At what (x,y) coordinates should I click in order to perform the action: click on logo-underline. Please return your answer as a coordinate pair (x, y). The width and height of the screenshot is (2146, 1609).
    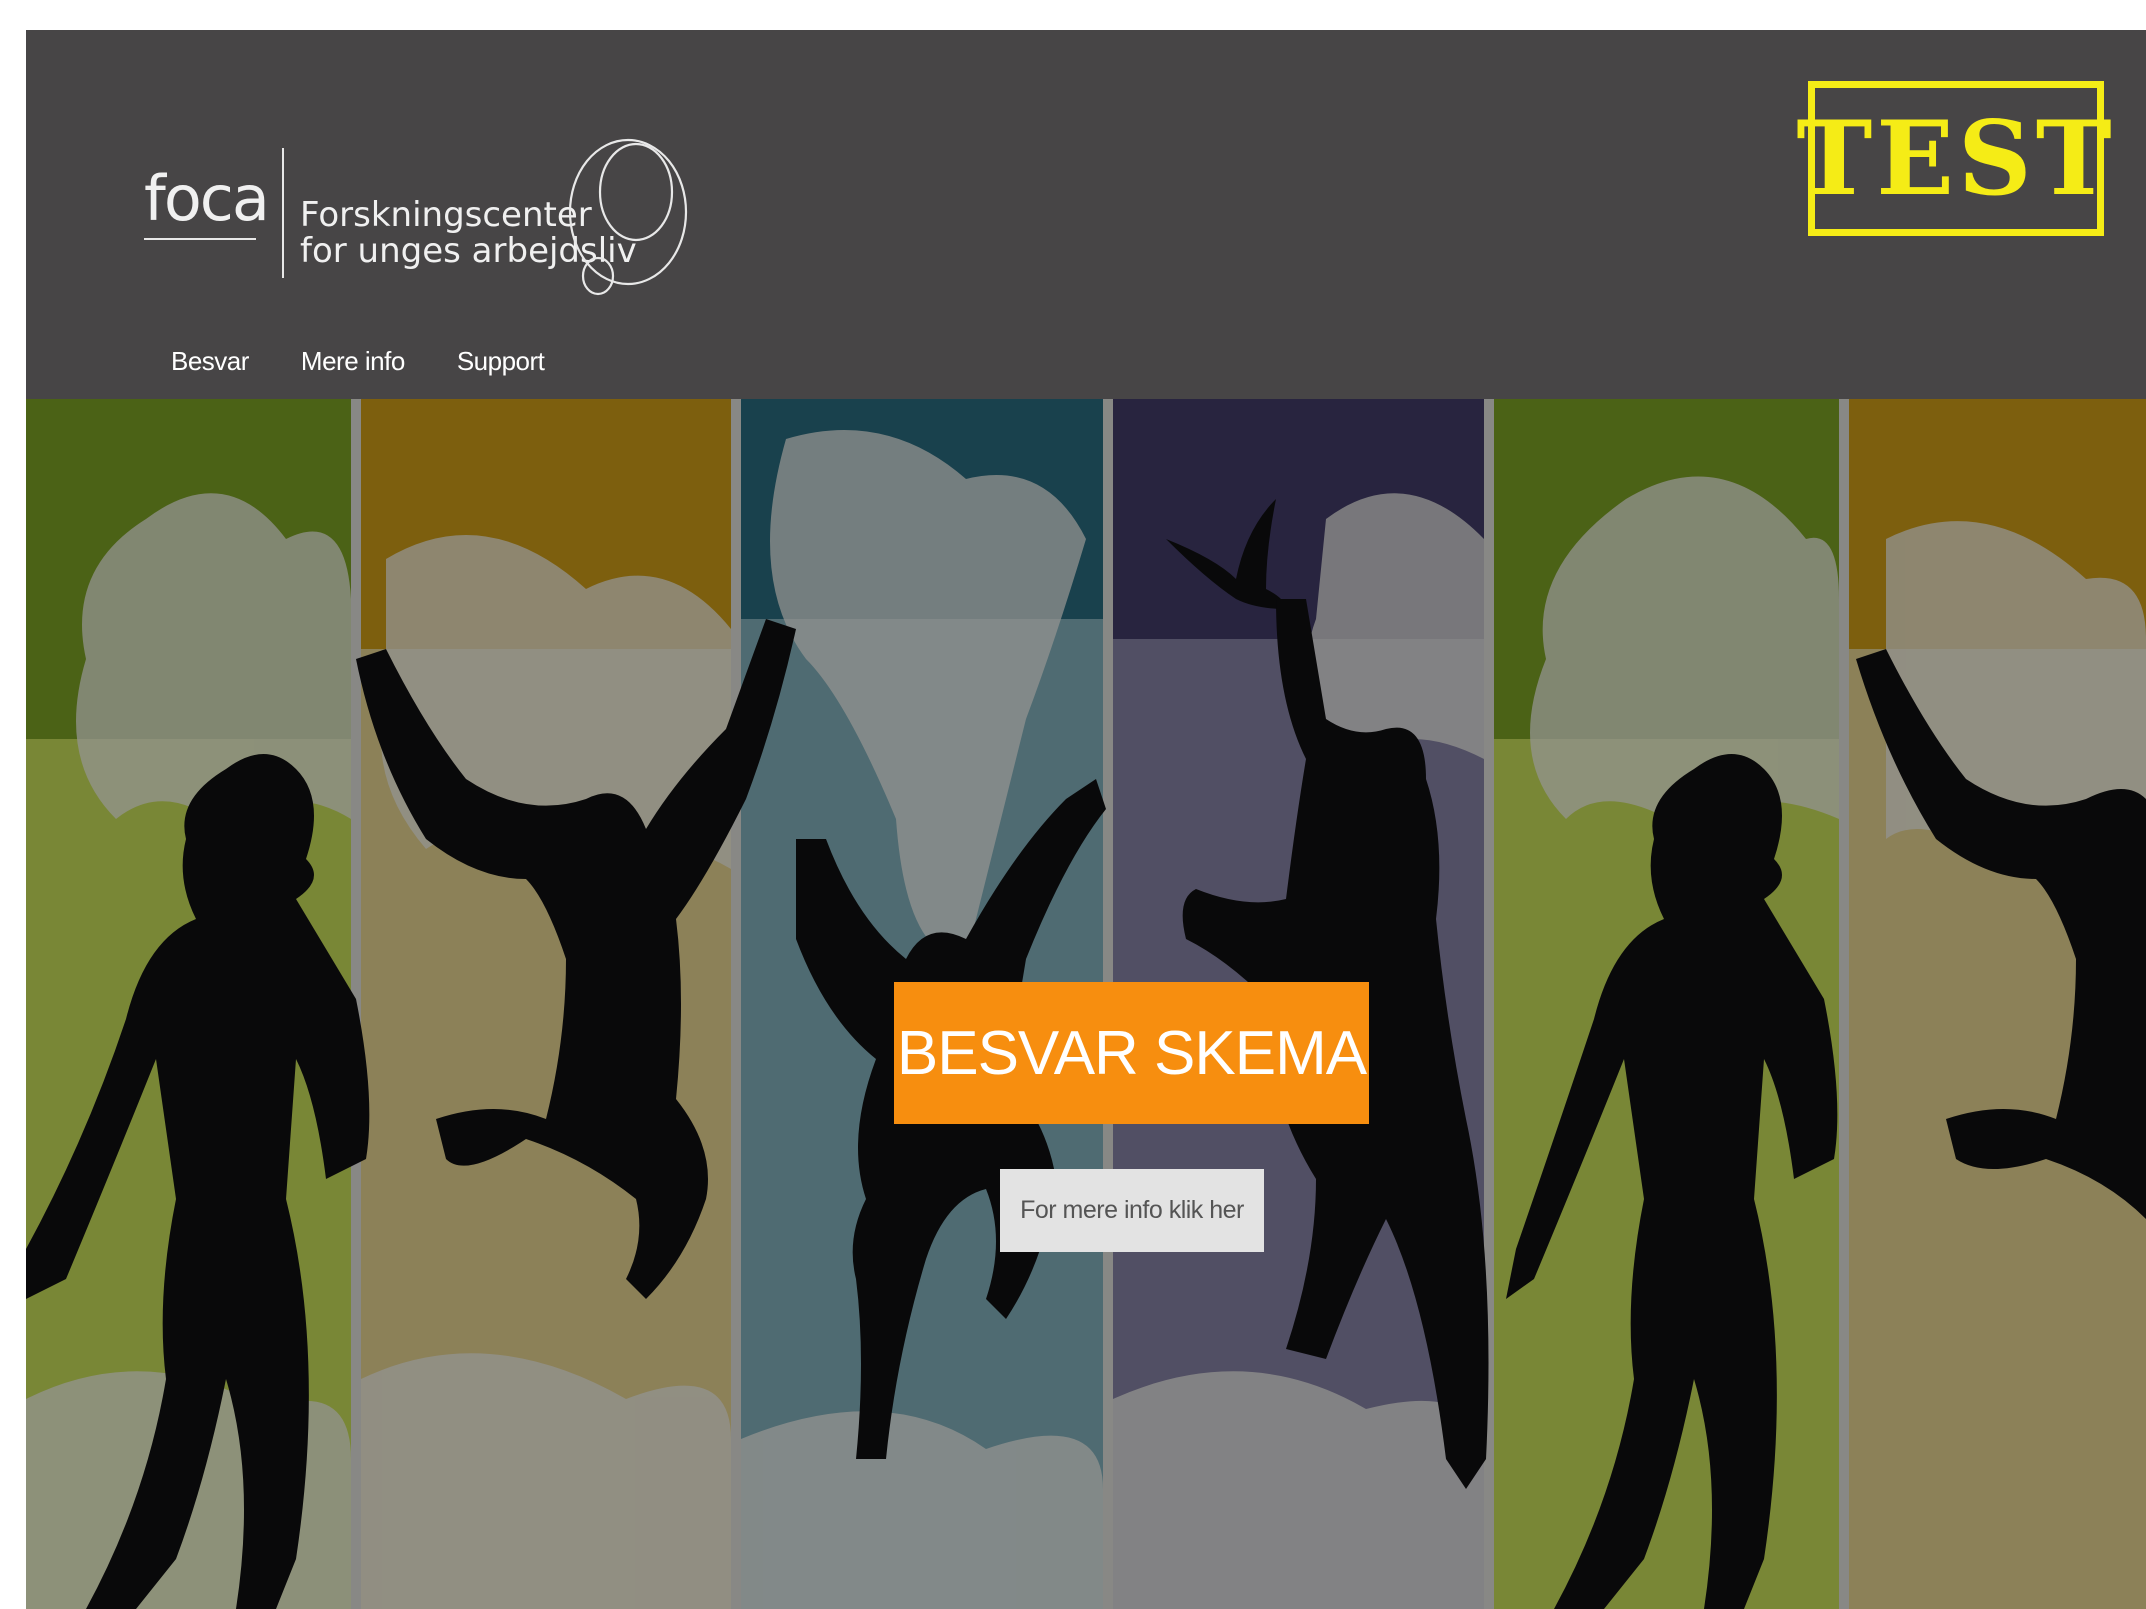
    Looking at the image, I should click on (200, 239).